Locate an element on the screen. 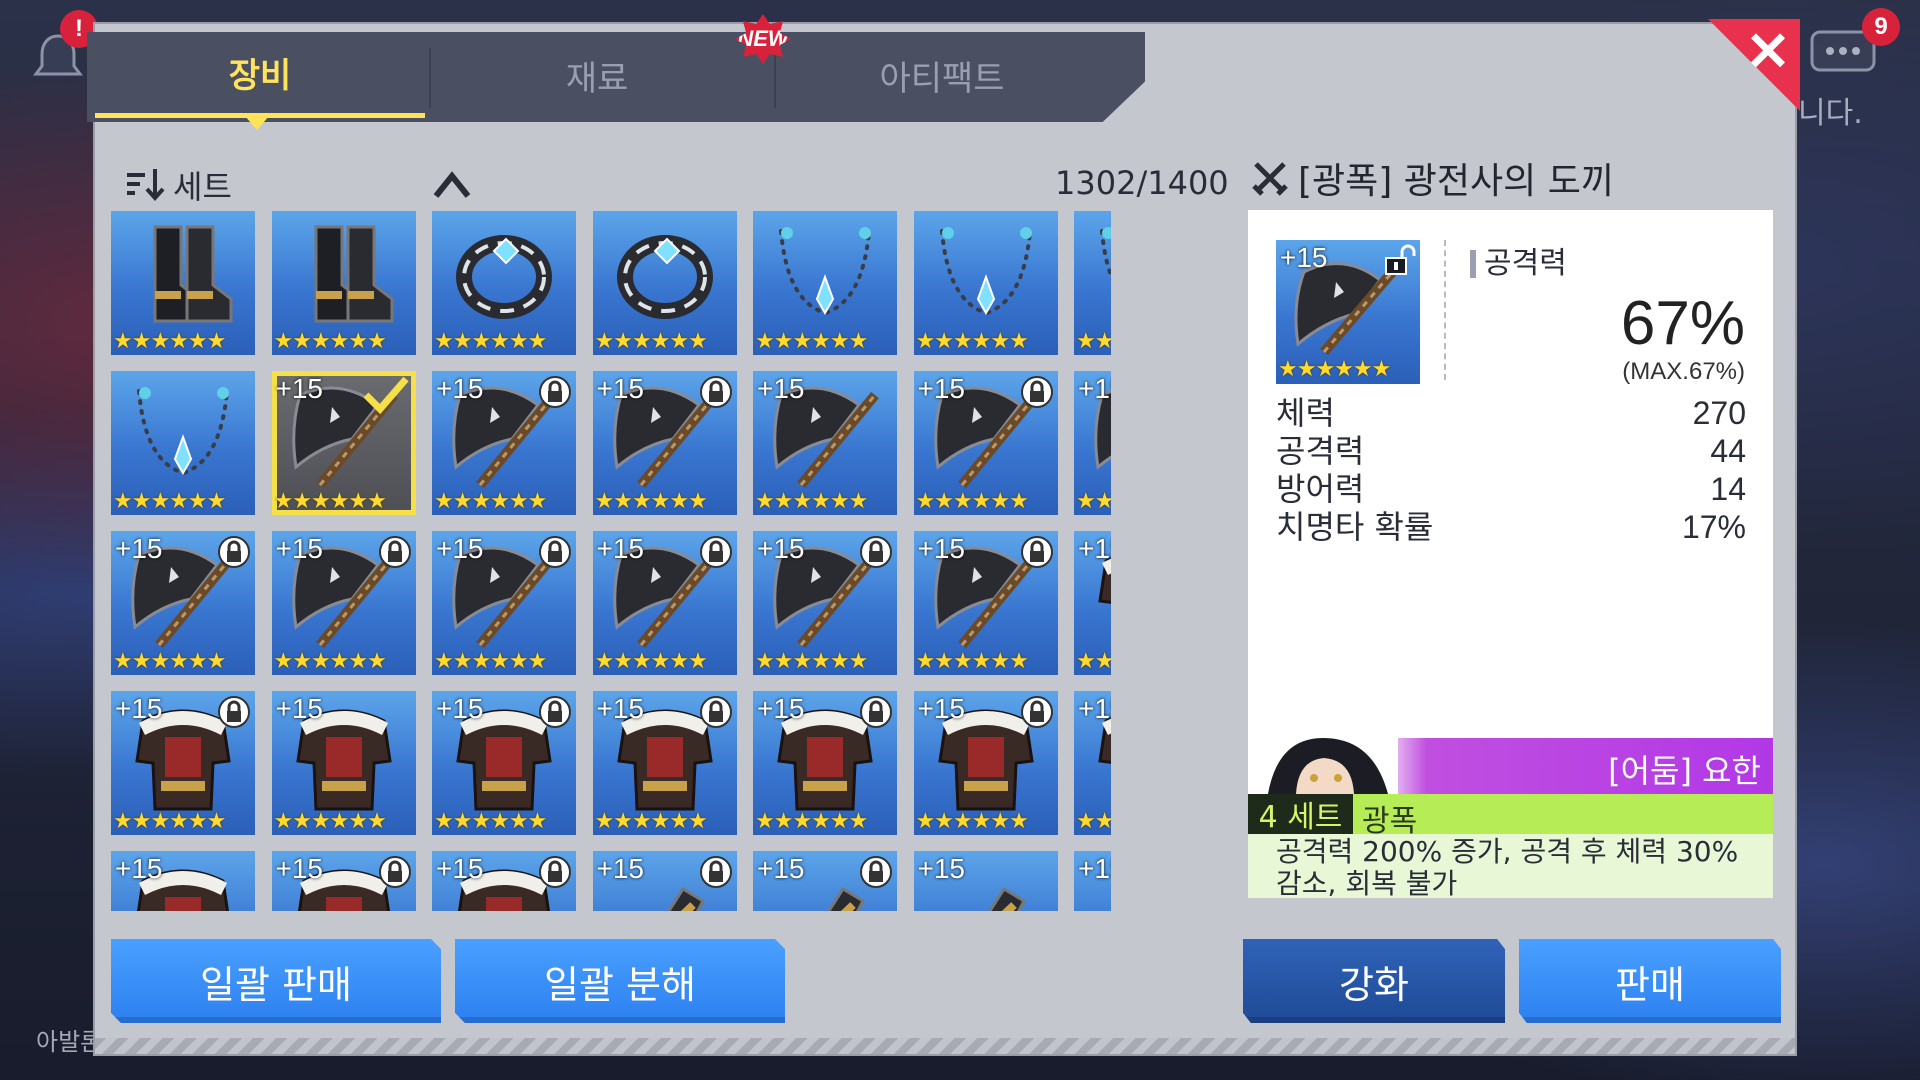  close-button: ✕ is located at coordinates (1754, 65).